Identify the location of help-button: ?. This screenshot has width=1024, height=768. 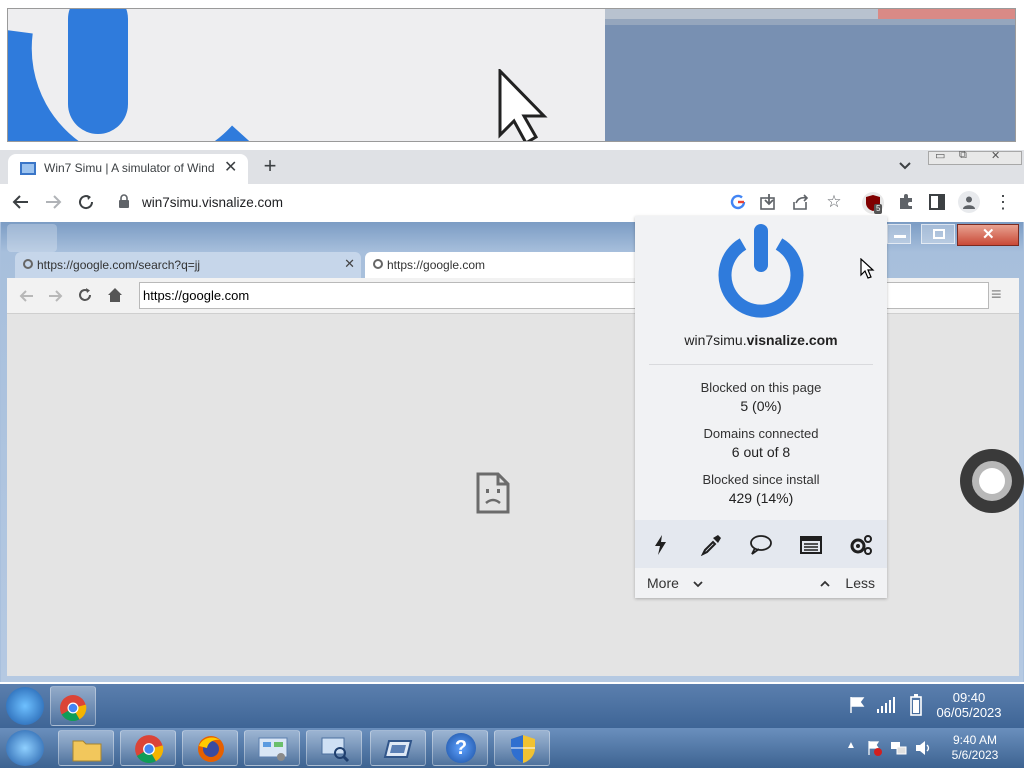
(460, 748).